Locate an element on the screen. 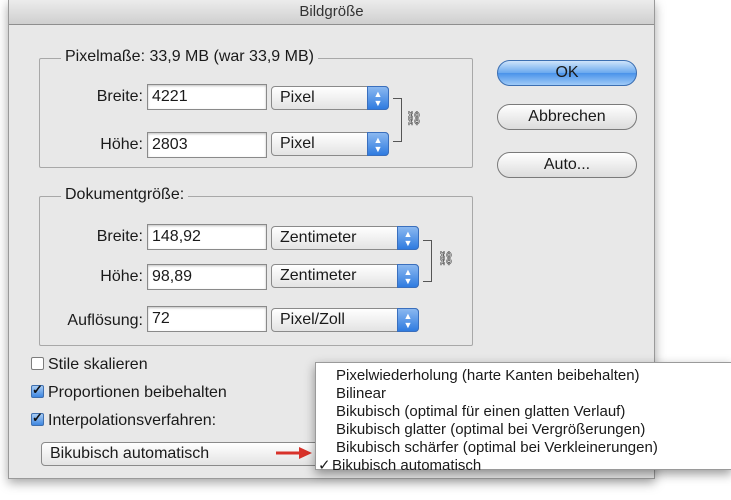 This screenshot has height=500, width=731. resolution-unit-value: Pixel/Zoll is located at coordinates (312, 319).